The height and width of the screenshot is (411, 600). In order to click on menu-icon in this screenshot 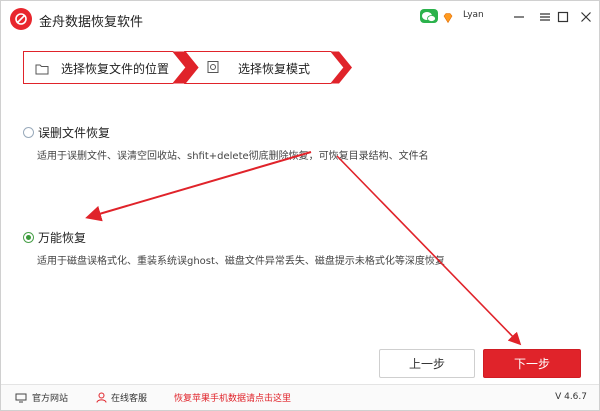, I will do `click(545, 17)`.